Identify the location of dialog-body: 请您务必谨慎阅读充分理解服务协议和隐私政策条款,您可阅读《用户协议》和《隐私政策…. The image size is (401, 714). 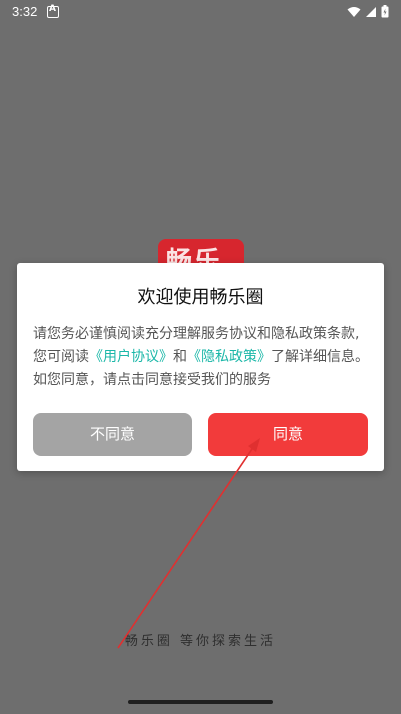
(201, 357).